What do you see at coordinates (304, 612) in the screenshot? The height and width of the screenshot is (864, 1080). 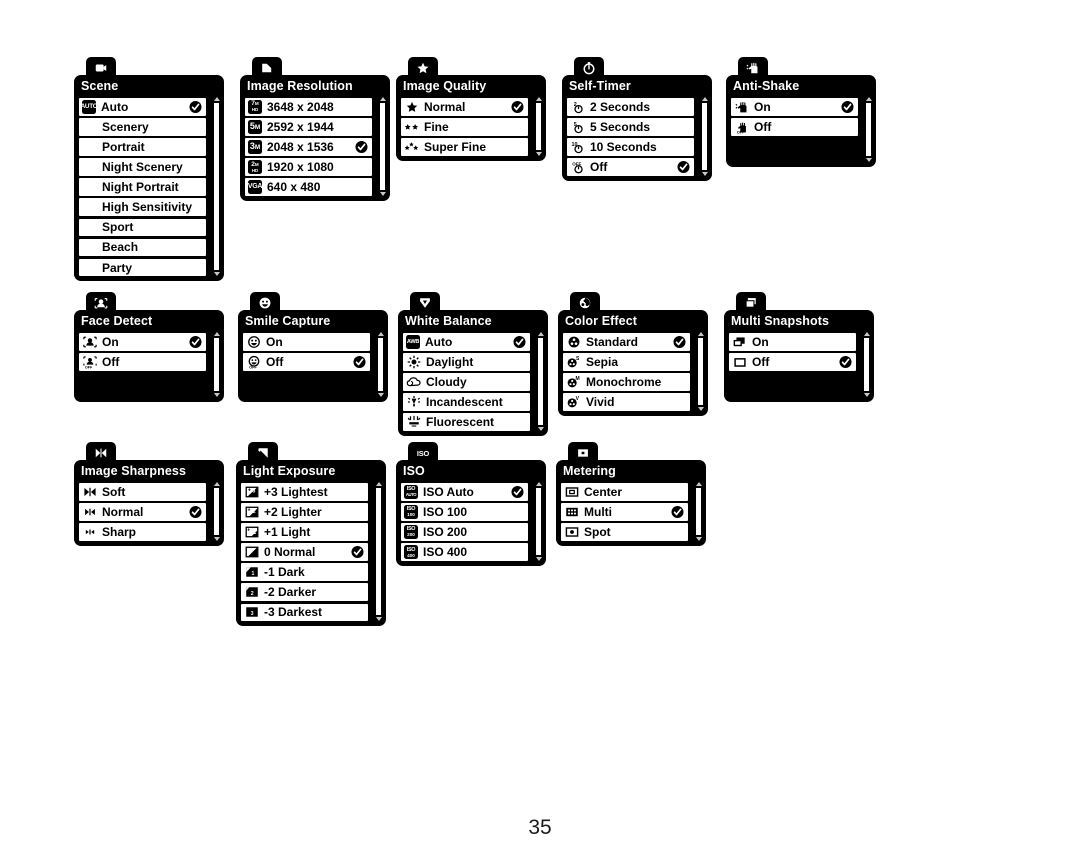 I see `option-row: 3 -3 Darkest` at bounding box center [304, 612].